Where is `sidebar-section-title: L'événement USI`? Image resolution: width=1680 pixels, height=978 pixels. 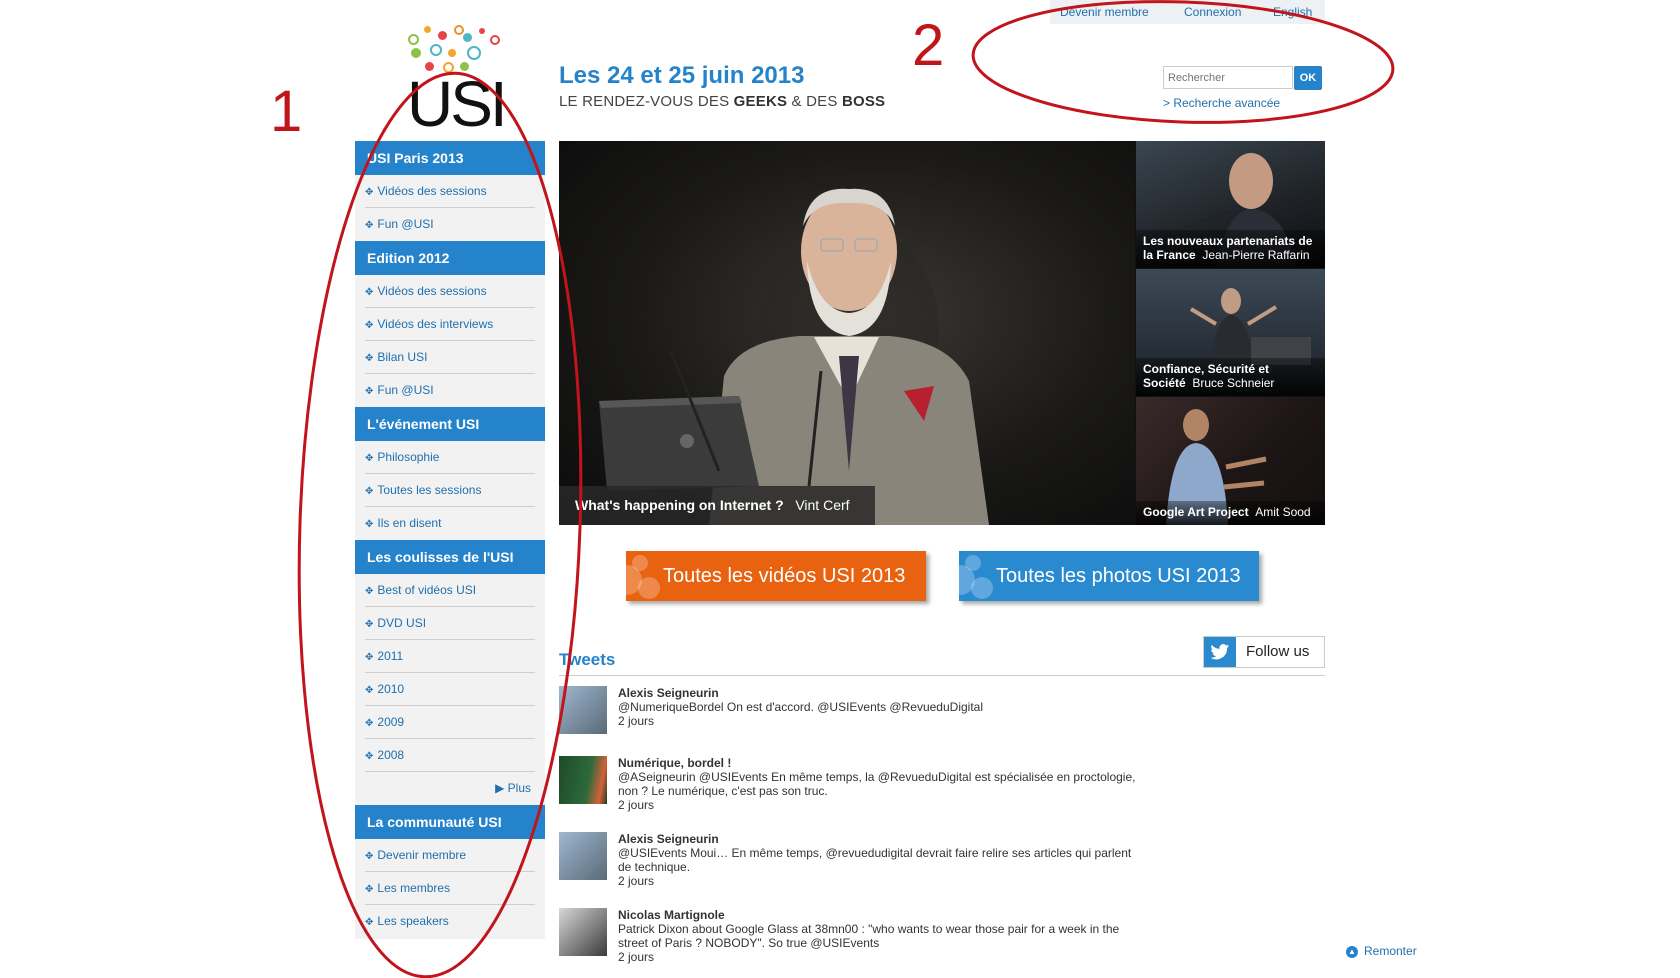
sidebar-section-title: L'événement USI is located at coordinates (450, 424).